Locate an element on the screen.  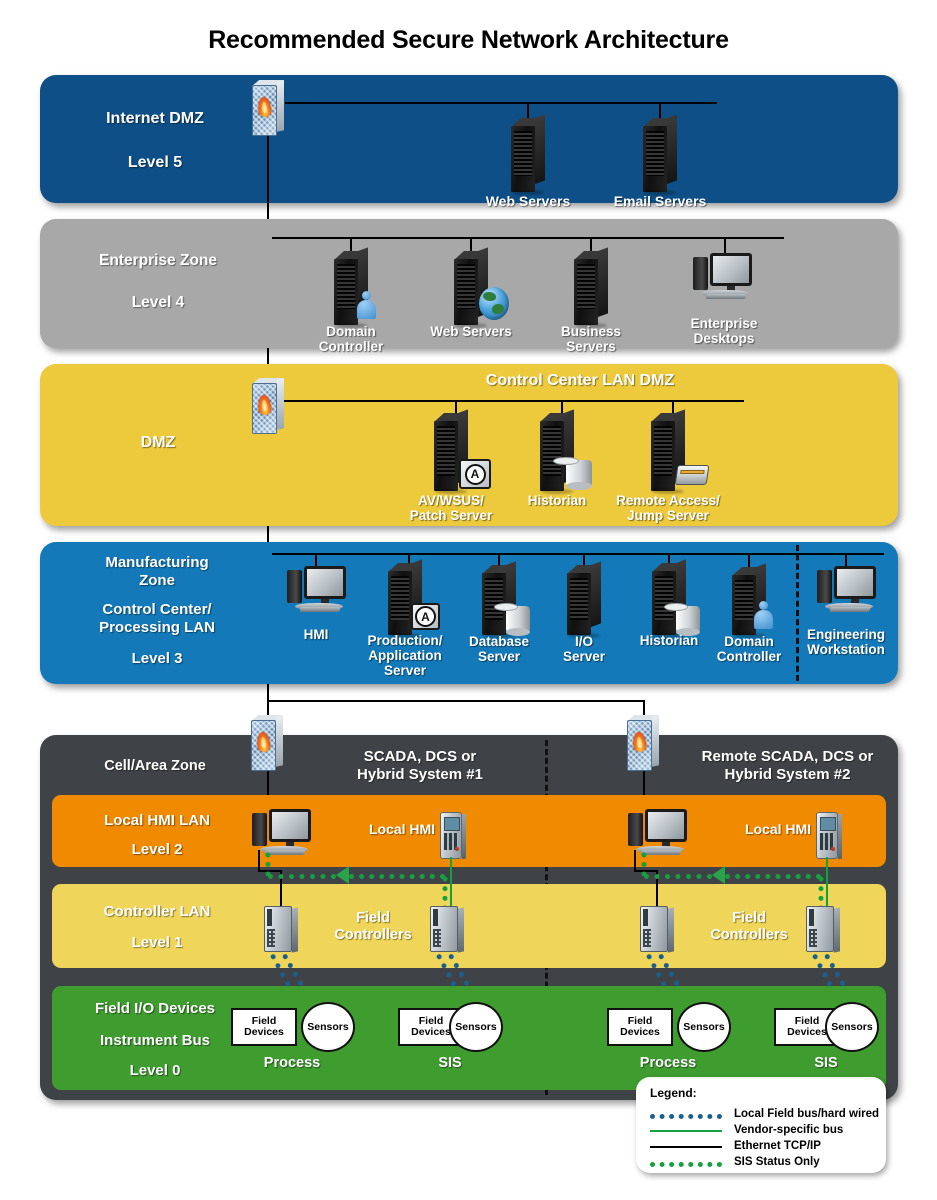
node-io-server-l3: I/O Server is located at coordinates (584, 612).